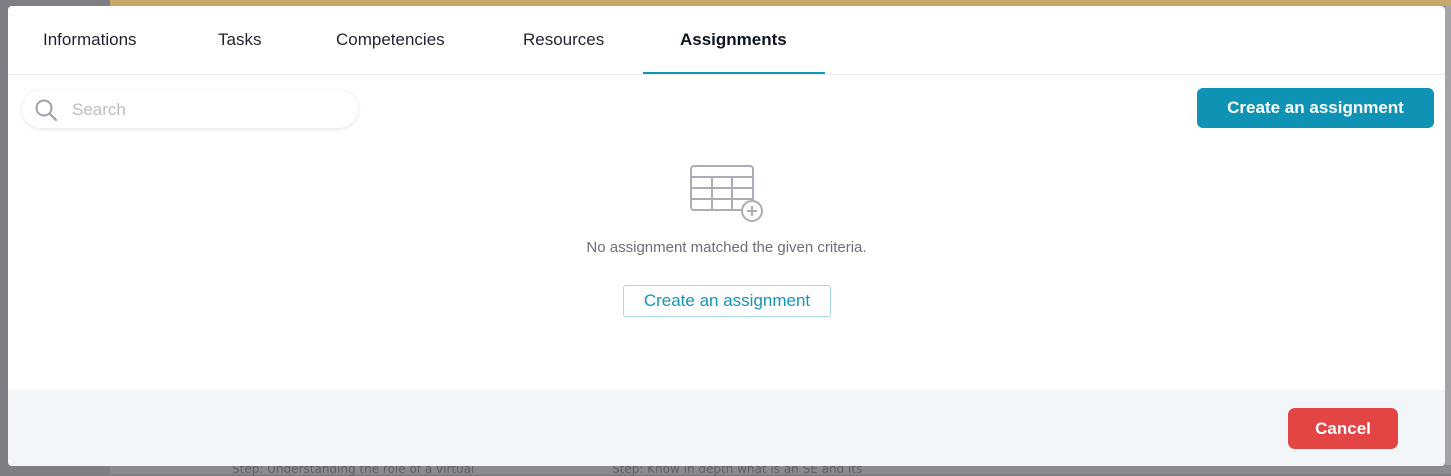 The height and width of the screenshot is (476, 1451). I want to click on tab-assignments: Assignments, so click(733, 40).